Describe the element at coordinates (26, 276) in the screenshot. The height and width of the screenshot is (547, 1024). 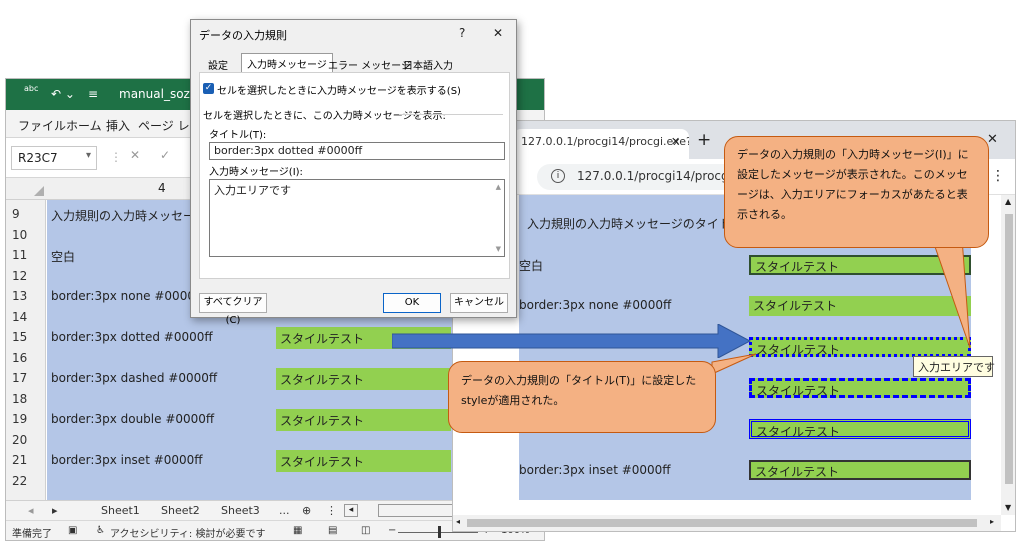
I see `row-header: 12` at that location.